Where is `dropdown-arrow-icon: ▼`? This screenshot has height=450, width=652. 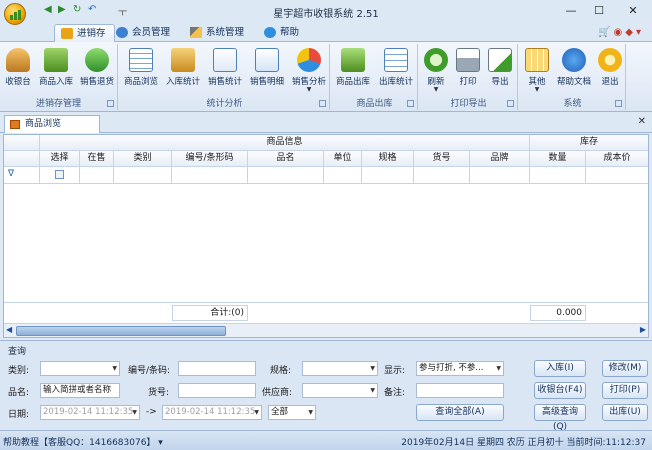 dropdown-arrow-icon: ▼ is located at coordinates (309, 89).